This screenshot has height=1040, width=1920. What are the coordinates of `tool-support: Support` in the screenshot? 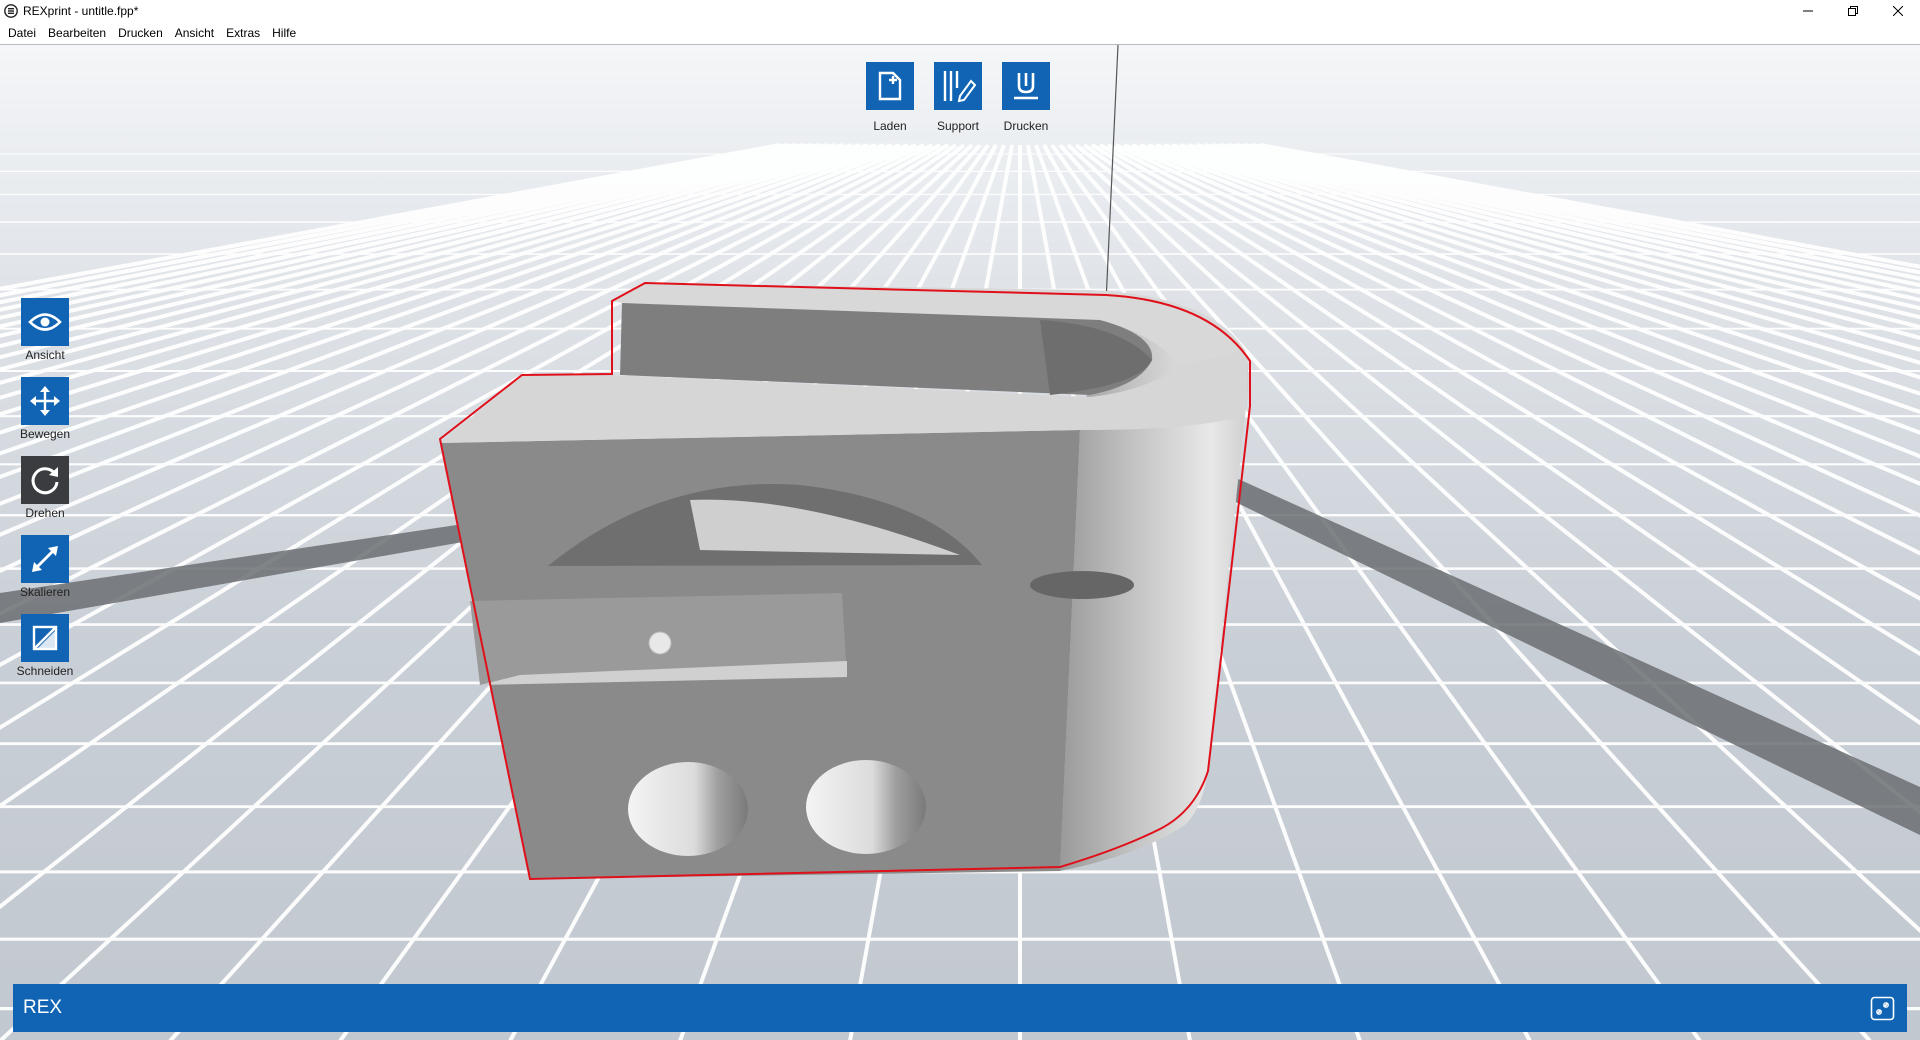 It's located at (958, 97).